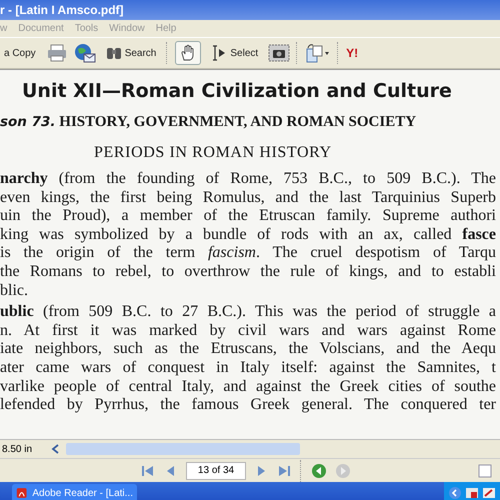 Image resolution: width=500 pixels, height=500 pixels. What do you see at coordinates (183, 449) in the screenshot?
I see `scrollbar-thumb` at bounding box center [183, 449].